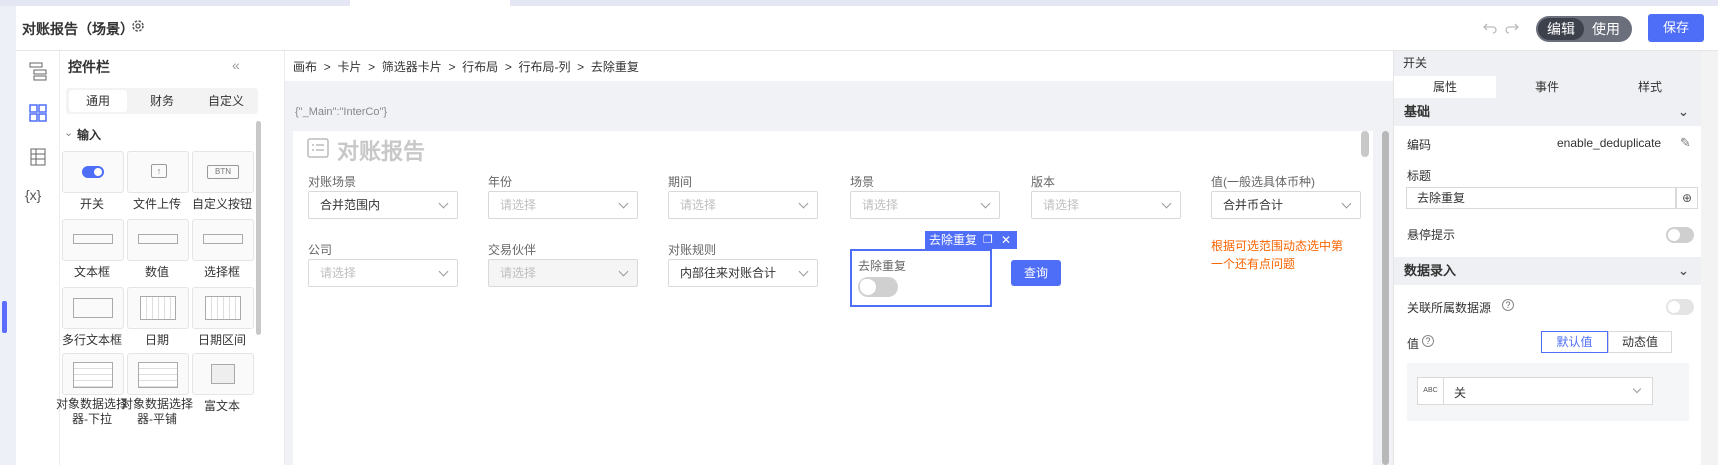 The width and height of the screenshot is (1718, 465). What do you see at coordinates (500, 182) in the screenshot?
I see `filter-label: 年份` at bounding box center [500, 182].